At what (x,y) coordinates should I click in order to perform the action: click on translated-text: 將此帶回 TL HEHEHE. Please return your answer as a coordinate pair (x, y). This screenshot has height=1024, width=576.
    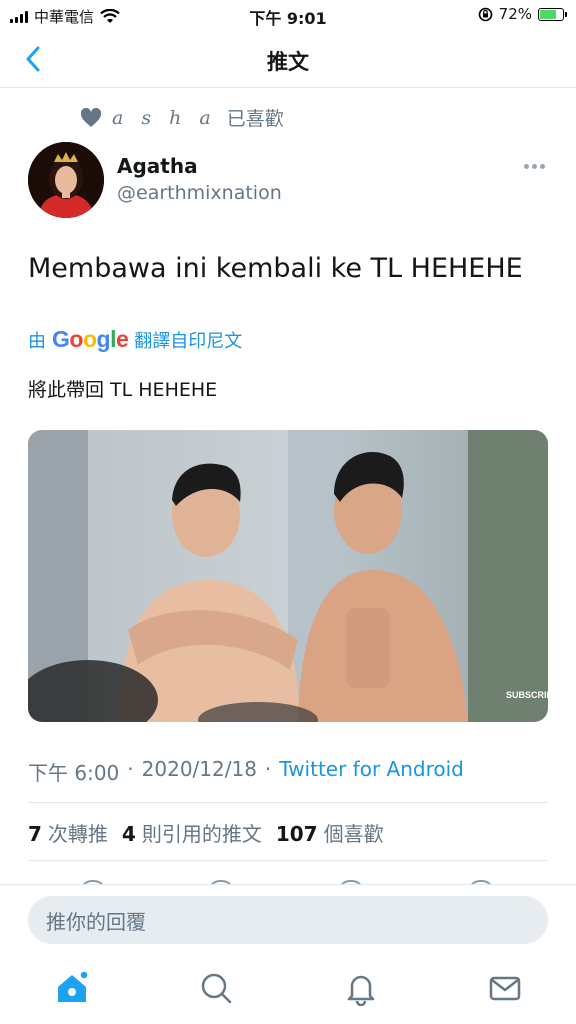
    Looking at the image, I should click on (123, 390).